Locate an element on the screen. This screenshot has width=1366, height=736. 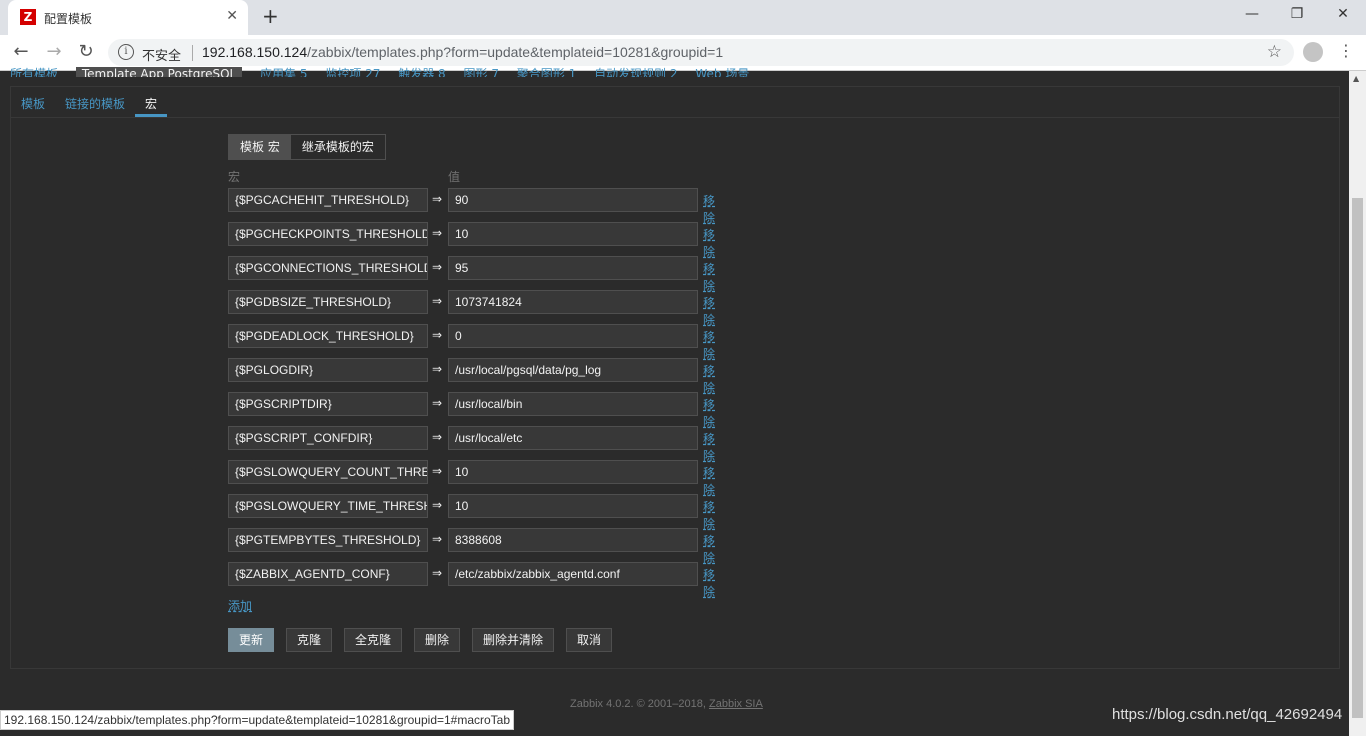
add-macro-link: 添加 is located at coordinates (240, 605).